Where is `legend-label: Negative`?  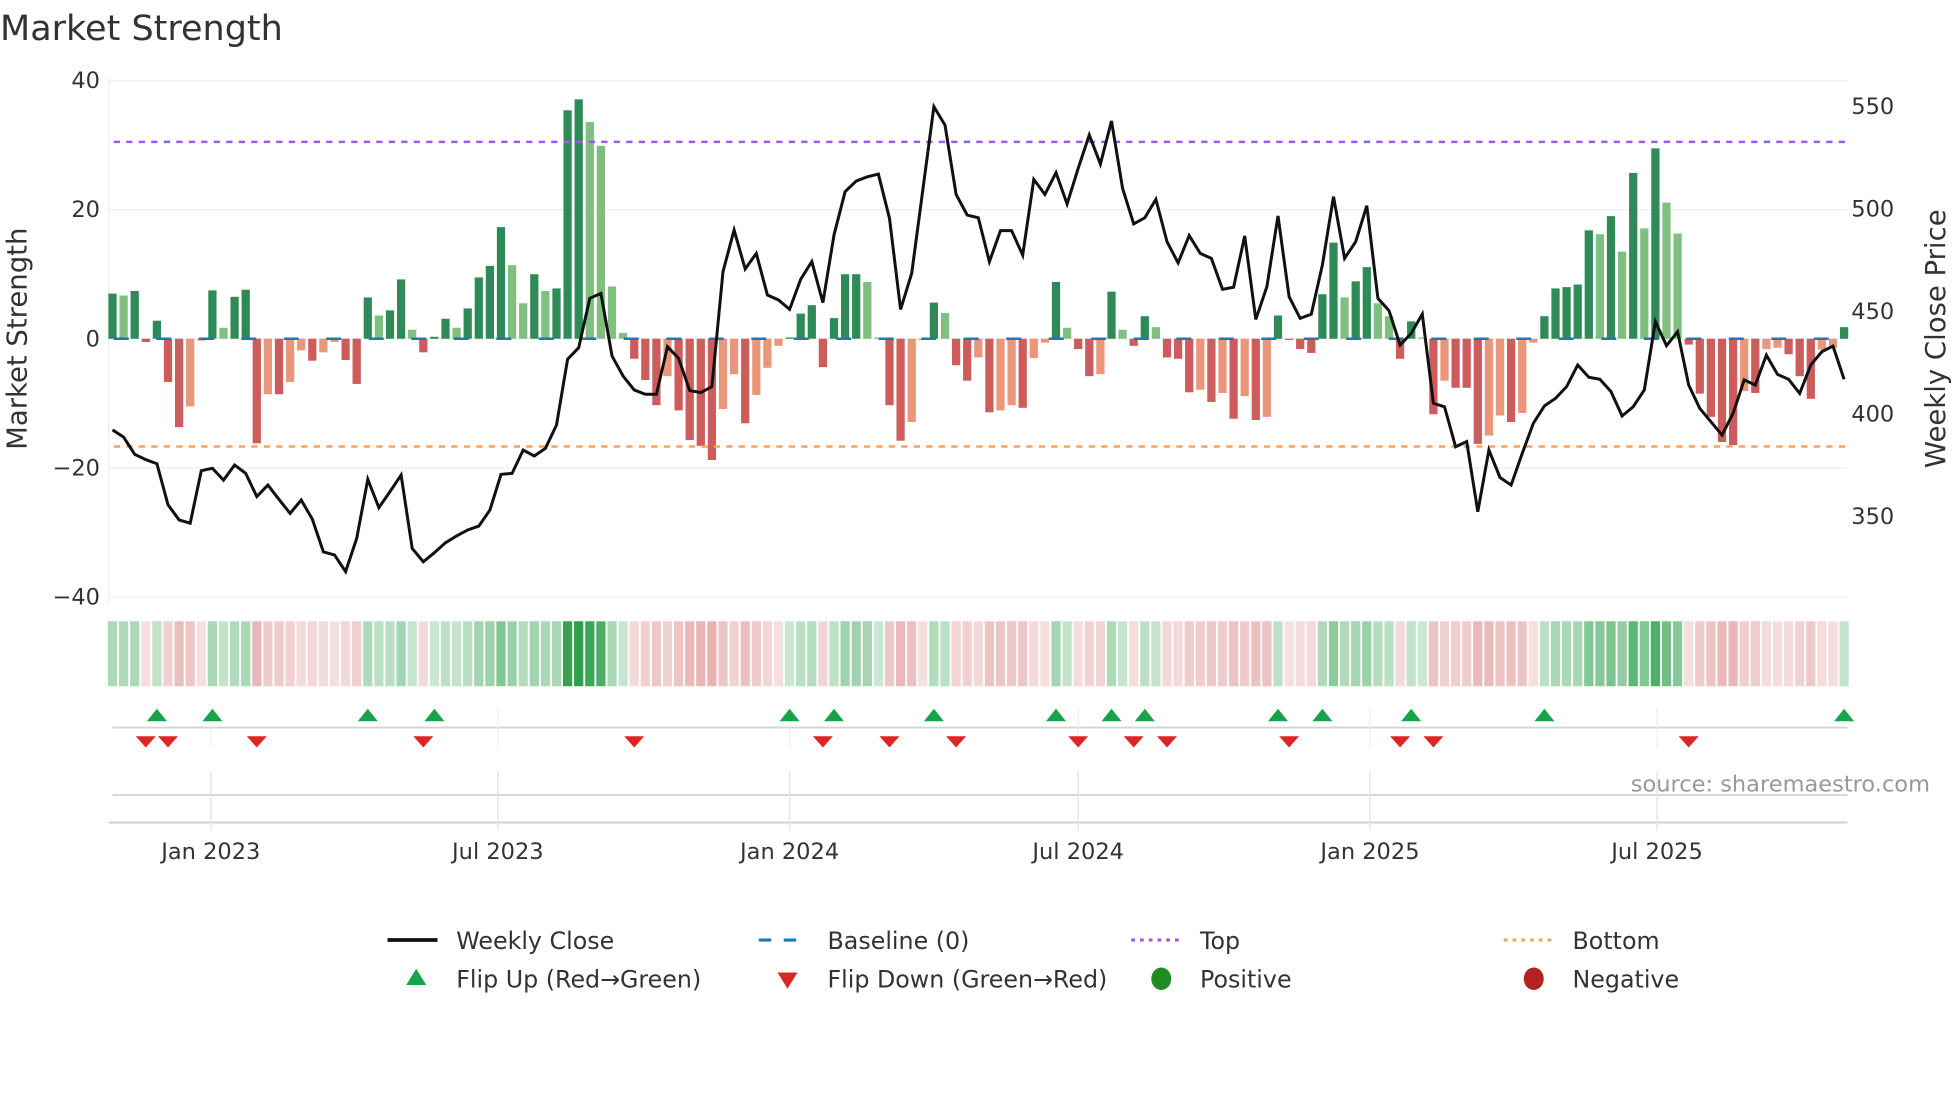
legend-label: Negative is located at coordinates (1626, 980).